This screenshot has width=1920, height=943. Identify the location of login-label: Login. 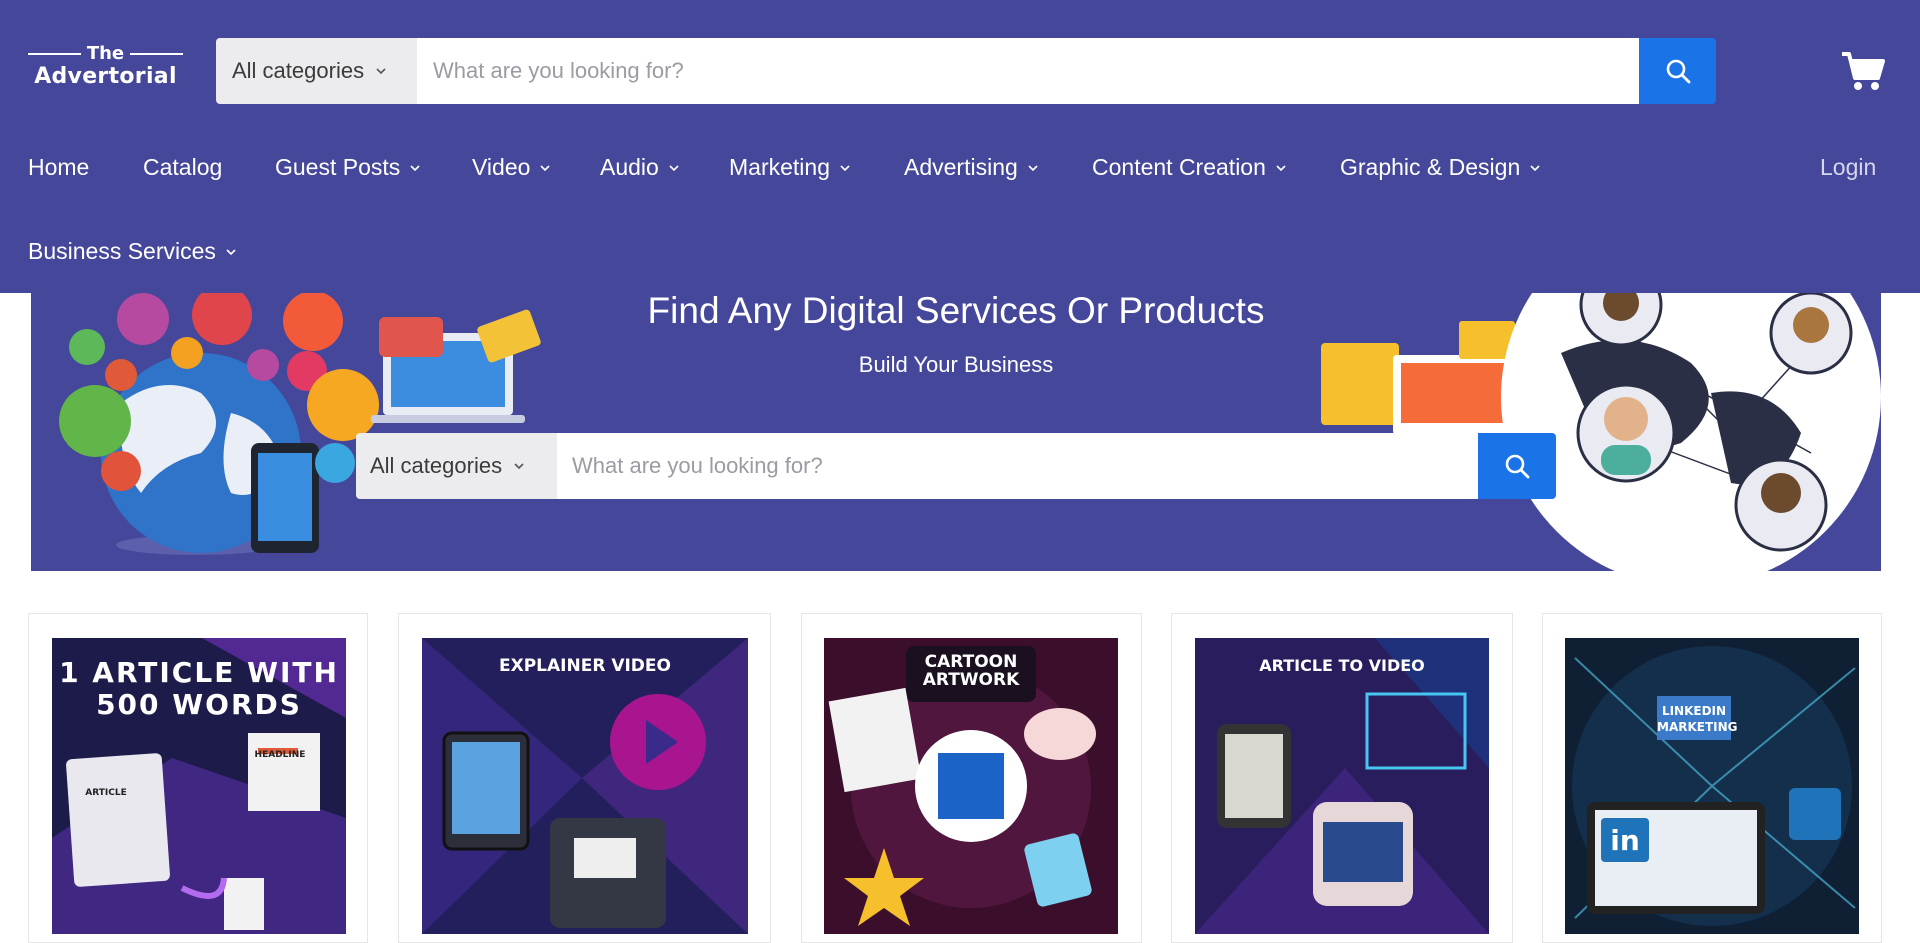
(1848, 167).